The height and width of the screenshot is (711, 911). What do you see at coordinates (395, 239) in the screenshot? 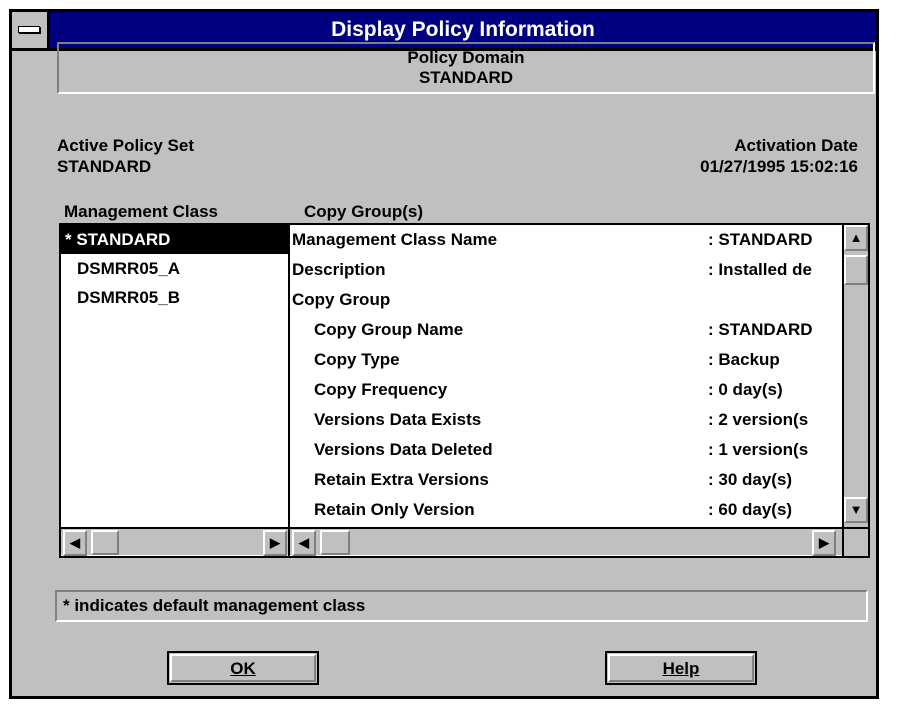
I see `detail-key: Management Class Name` at bounding box center [395, 239].